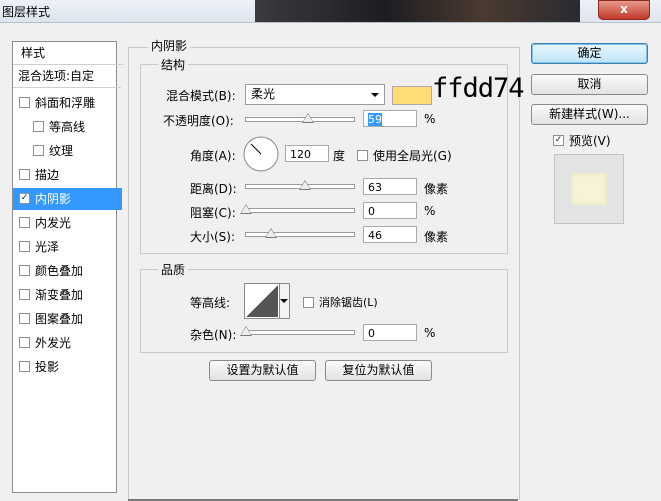 The image size is (661, 501). Describe the element at coordinates (213, 156) in the screenshot. I see `angle-label: 角度(A):` at that location.